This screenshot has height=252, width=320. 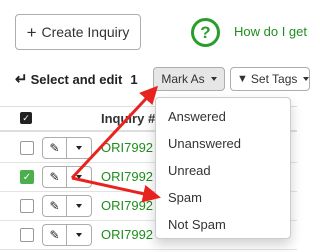 I want to click on set-tags-button: ▼ Set Tags, so click(x=270, y=79).